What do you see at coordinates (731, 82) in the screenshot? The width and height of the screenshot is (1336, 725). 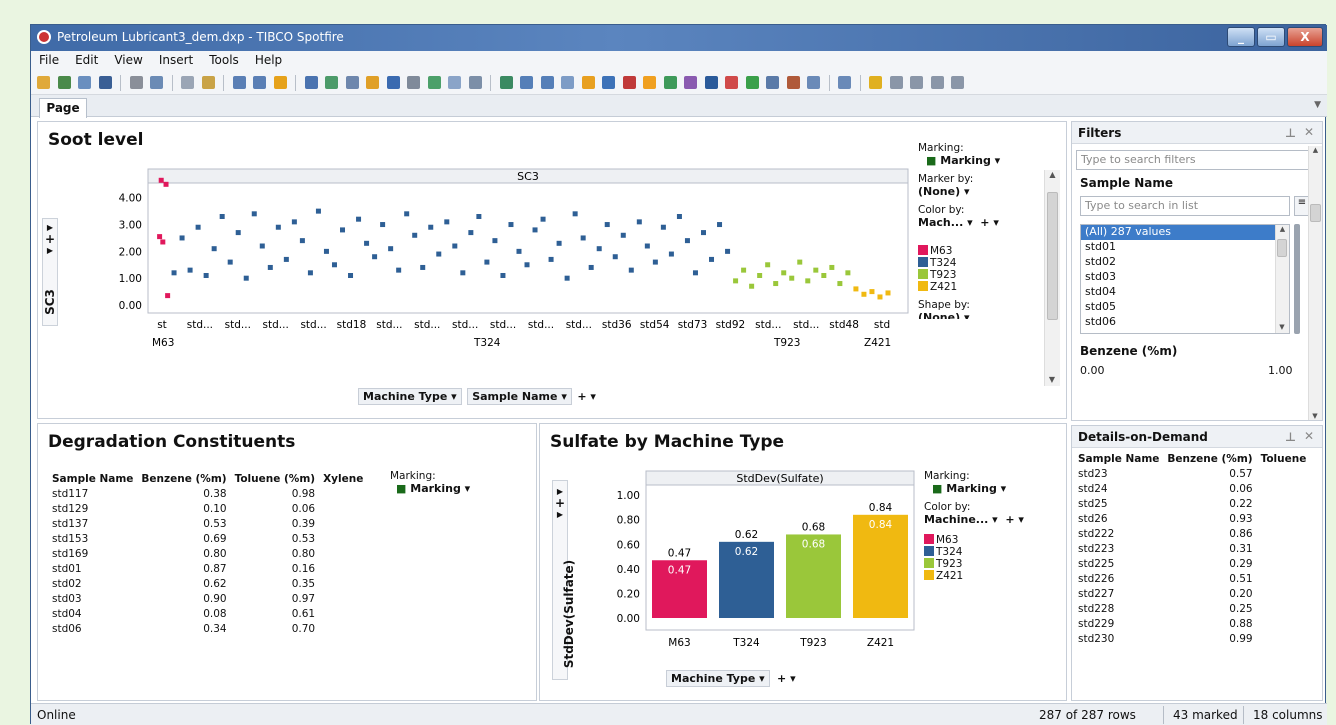 I see `treemap-icon` at bounding box center [731, 82].